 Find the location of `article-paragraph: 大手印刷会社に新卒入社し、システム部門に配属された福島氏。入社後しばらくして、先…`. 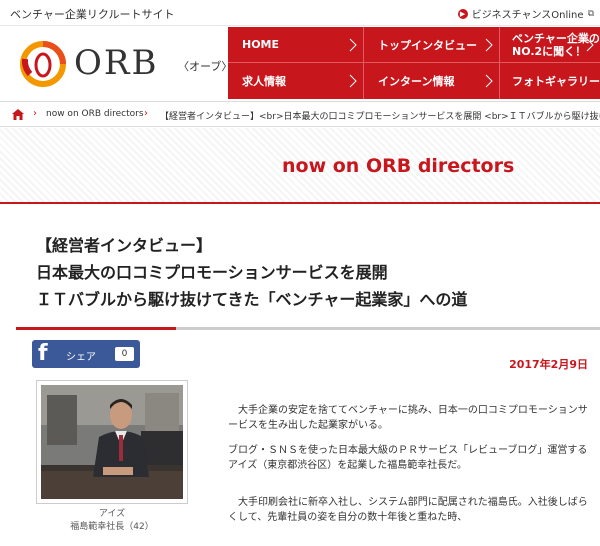

article-paragraph: 大手印刷会社に新卒入社し、システム部門に配属された福島氏。入社後しばらくして、先… is located at coordinates (408, 510).